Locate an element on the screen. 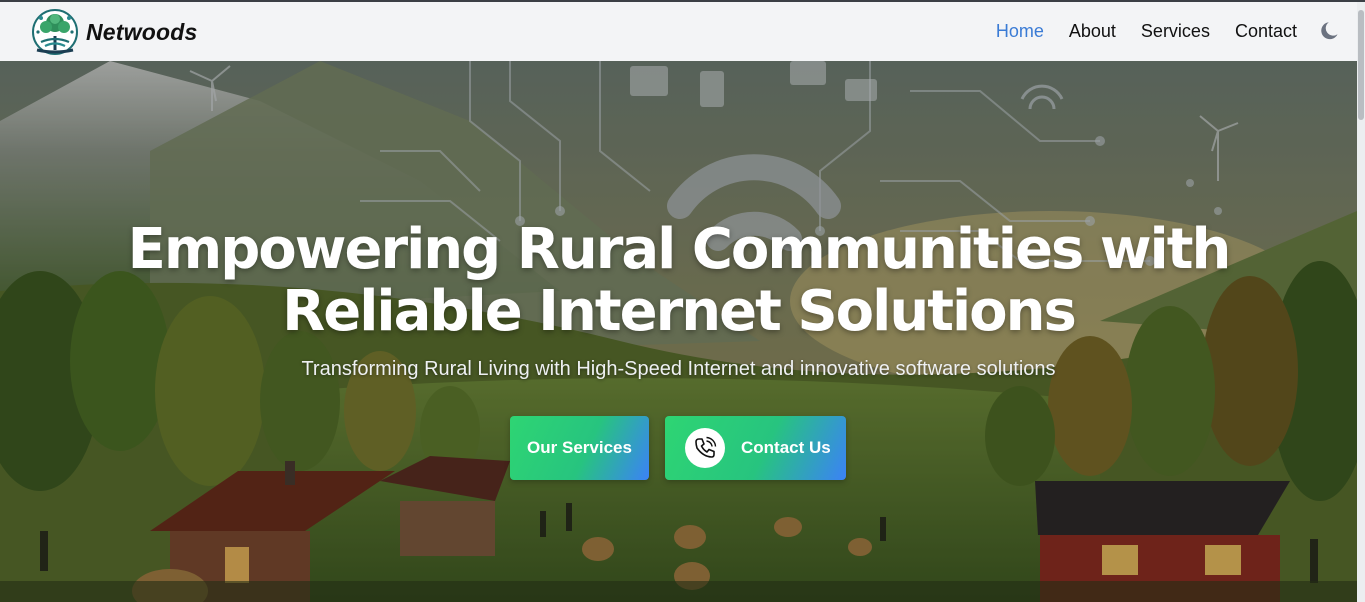  contact-us-button: Contact Us is located at coordinates (755, 448).